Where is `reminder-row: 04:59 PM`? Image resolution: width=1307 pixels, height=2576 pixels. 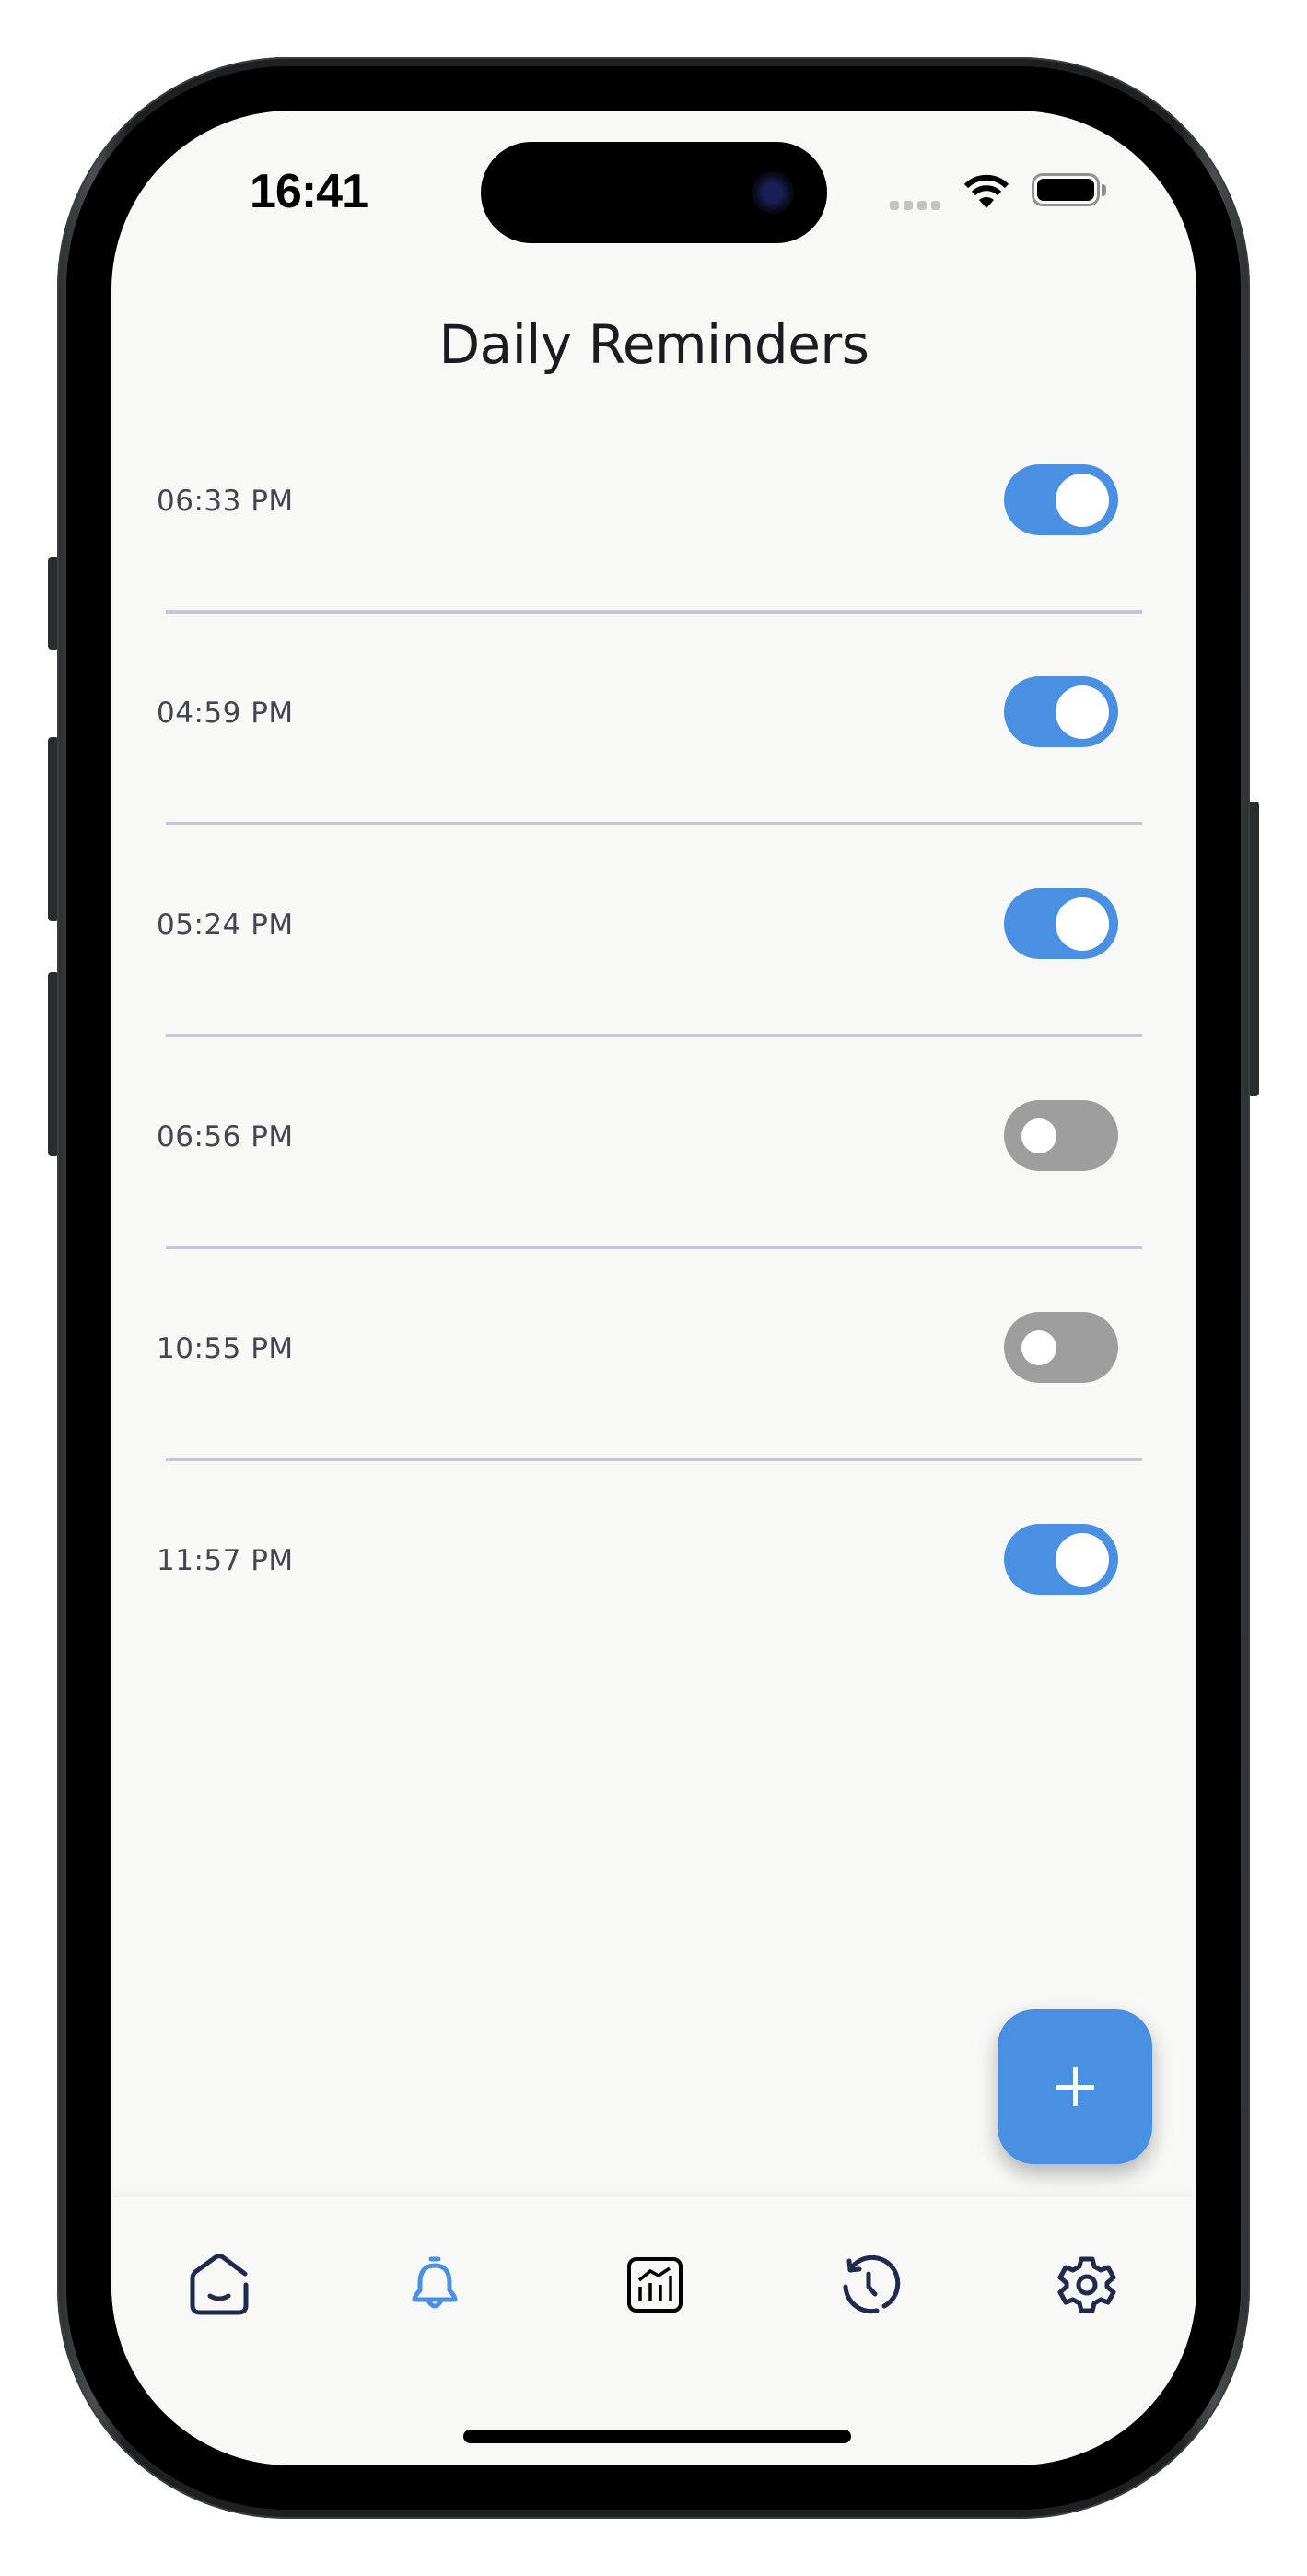
reminder-row: 04:59 PM is located at coordinates (653, 716).